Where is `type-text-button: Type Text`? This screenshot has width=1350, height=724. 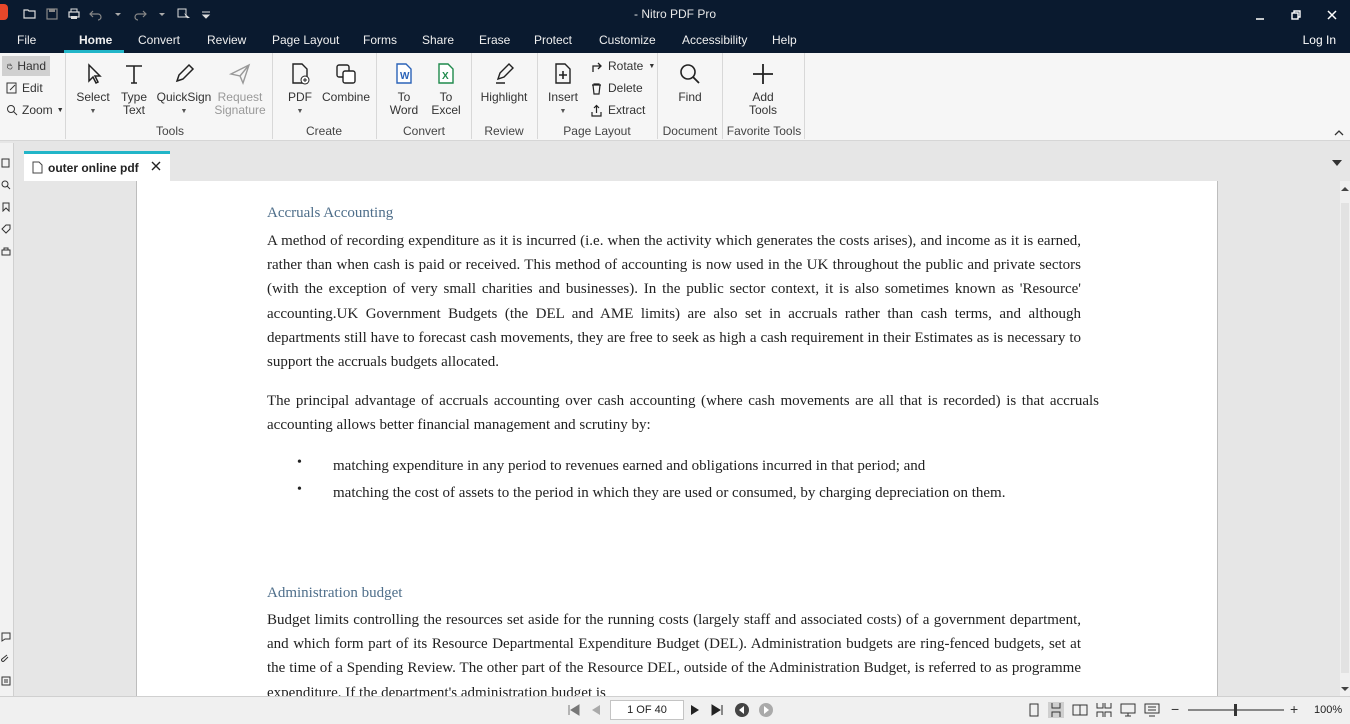 type-text-button: Type Text is located at coordinates (134, 89).